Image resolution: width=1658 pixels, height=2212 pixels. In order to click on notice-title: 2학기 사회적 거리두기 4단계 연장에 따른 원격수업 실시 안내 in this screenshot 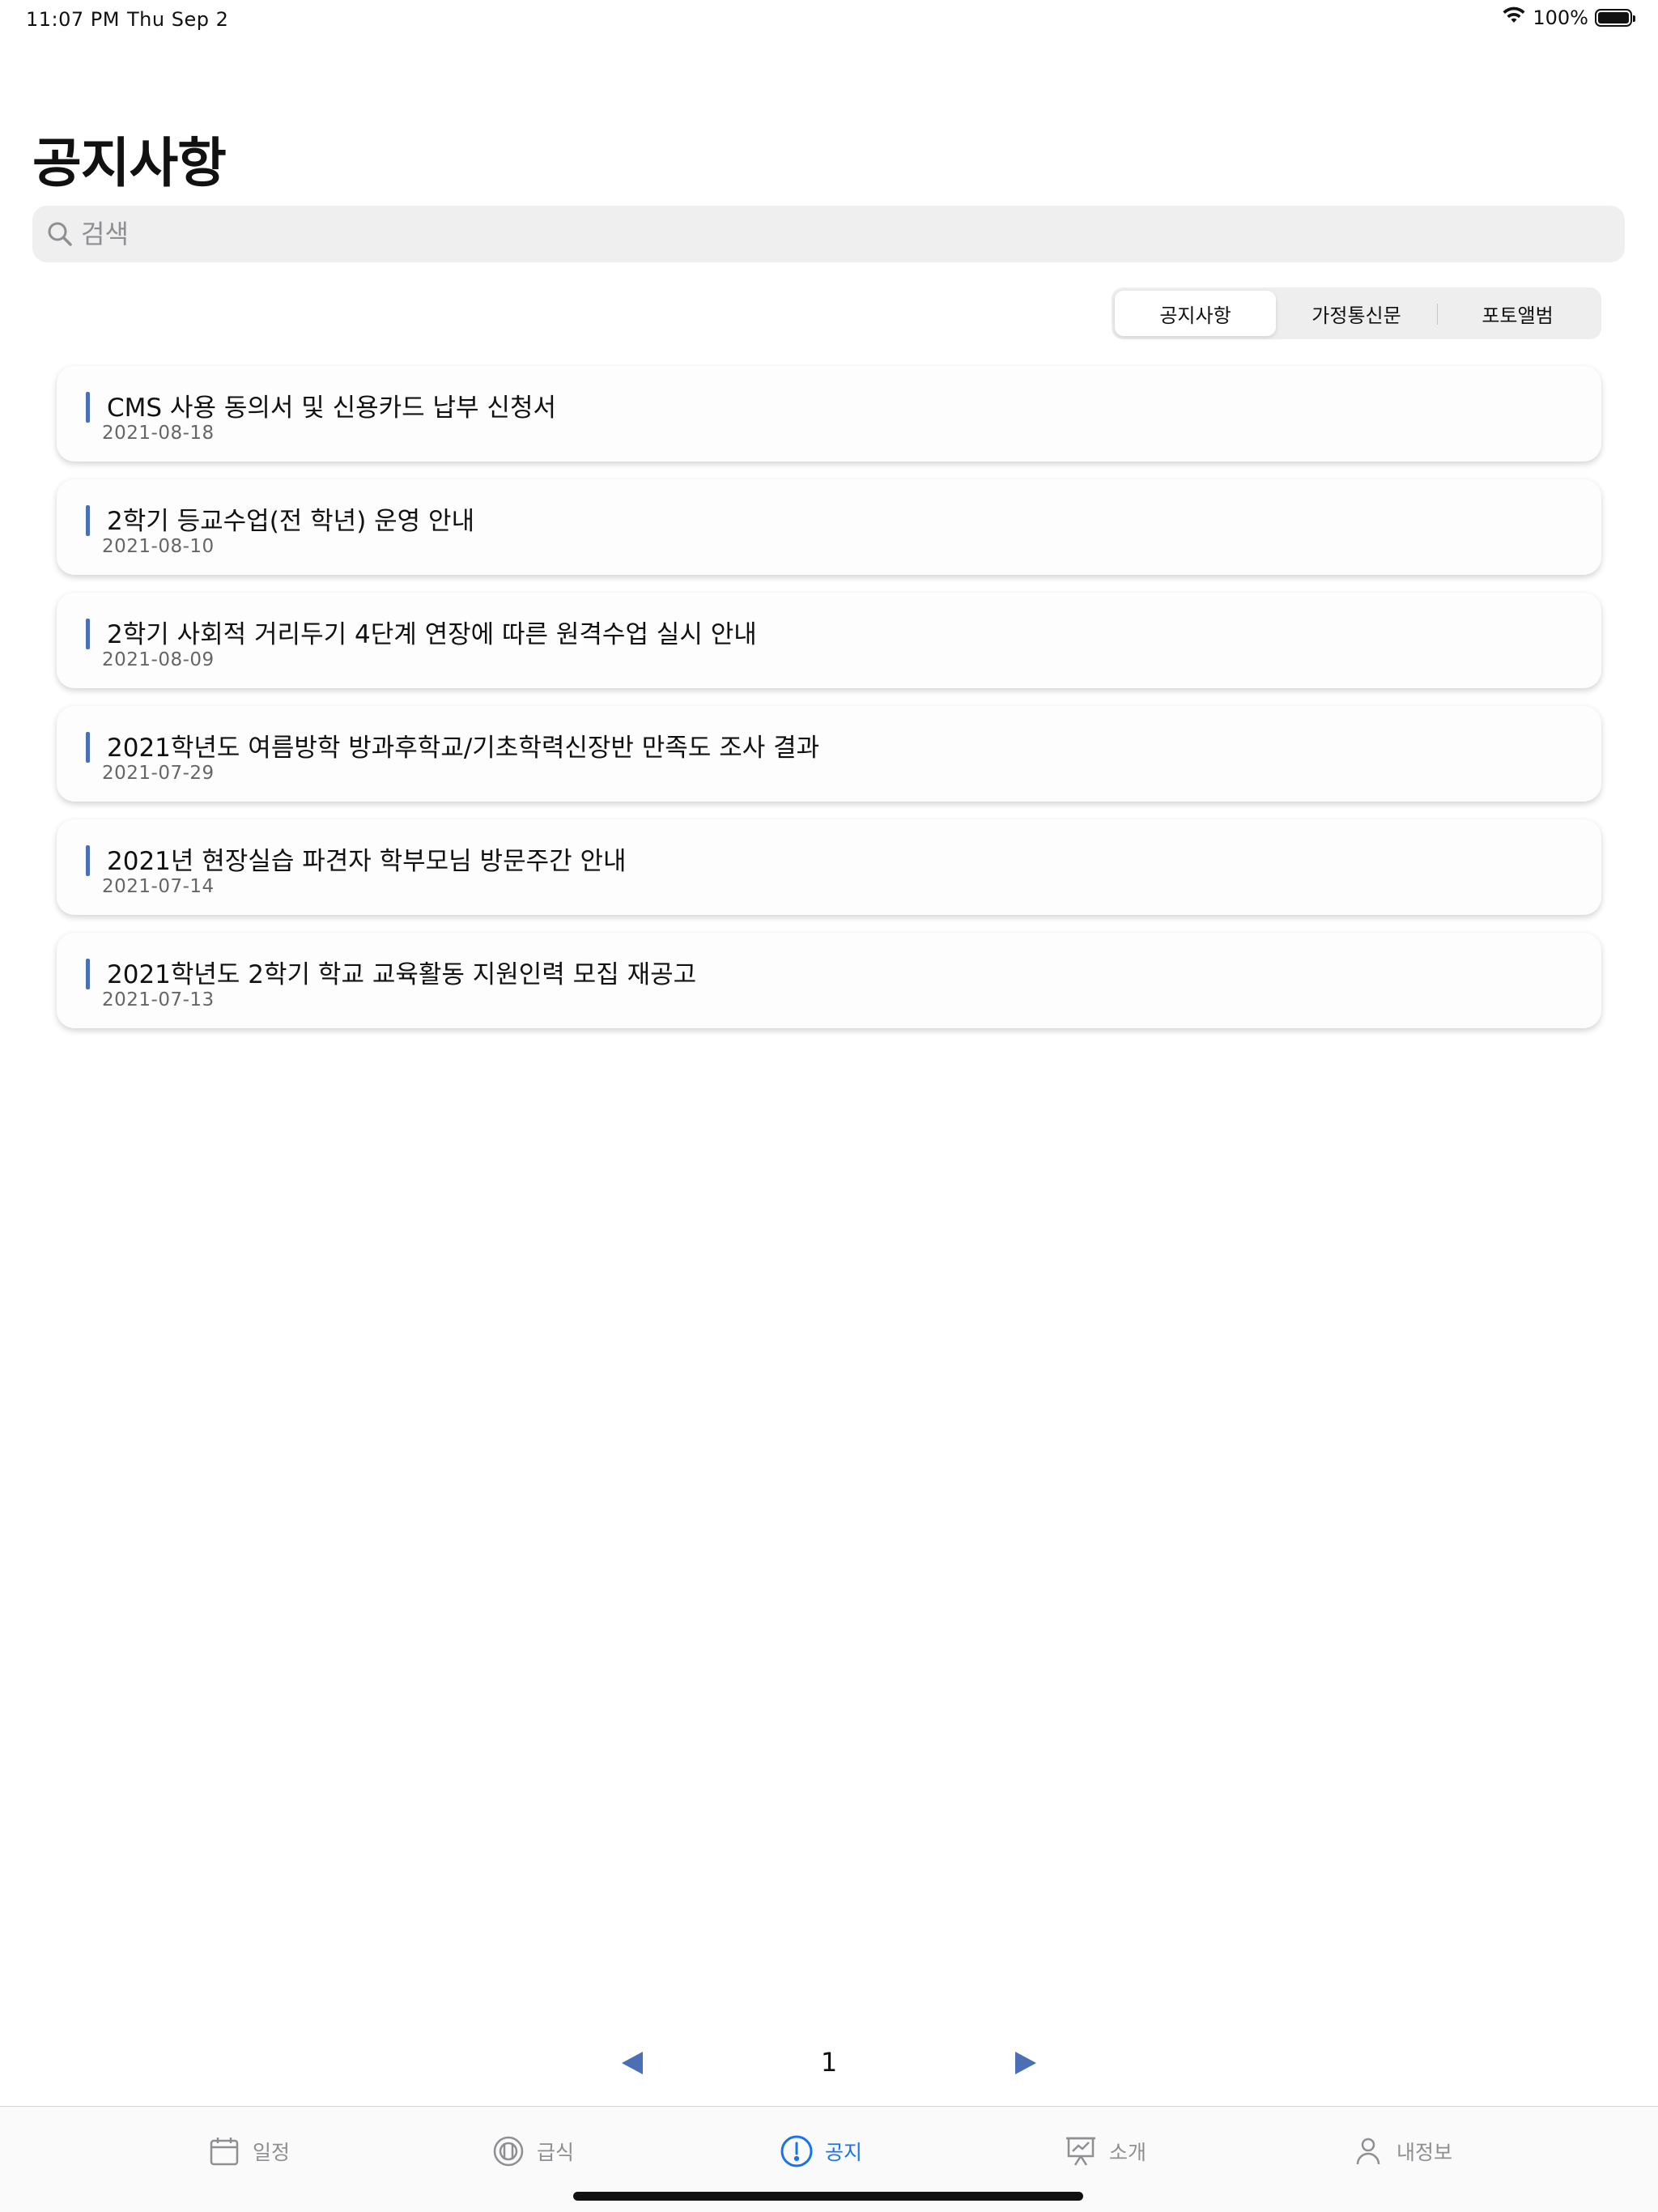, I will do `click(432, 635)`.